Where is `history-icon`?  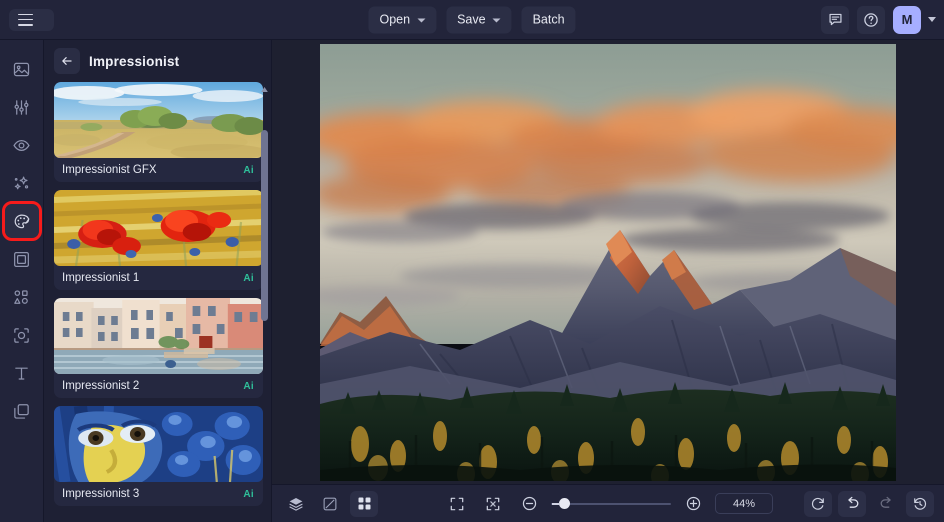 history-icon is located at coordinates (920, 503).